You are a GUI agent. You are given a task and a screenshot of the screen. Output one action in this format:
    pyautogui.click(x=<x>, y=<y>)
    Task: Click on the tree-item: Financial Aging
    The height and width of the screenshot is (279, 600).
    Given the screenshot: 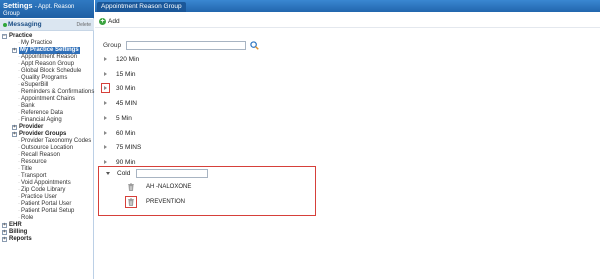 What is the action you would take?
    pyautogui.click(x=47, y=120)
    